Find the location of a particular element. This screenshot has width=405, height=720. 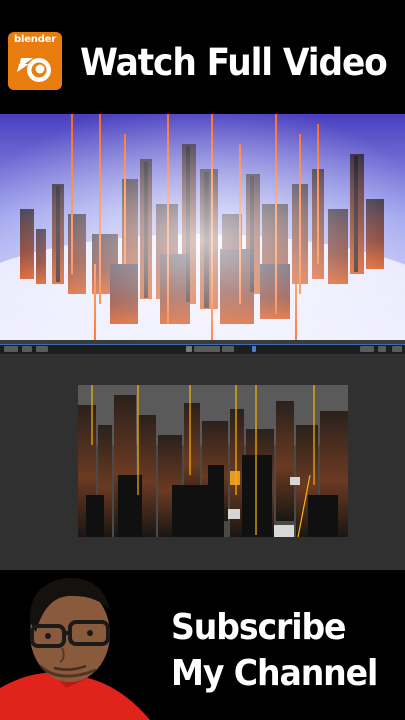

subscribe-text: Subscribe is located at coordinates (259, 627).